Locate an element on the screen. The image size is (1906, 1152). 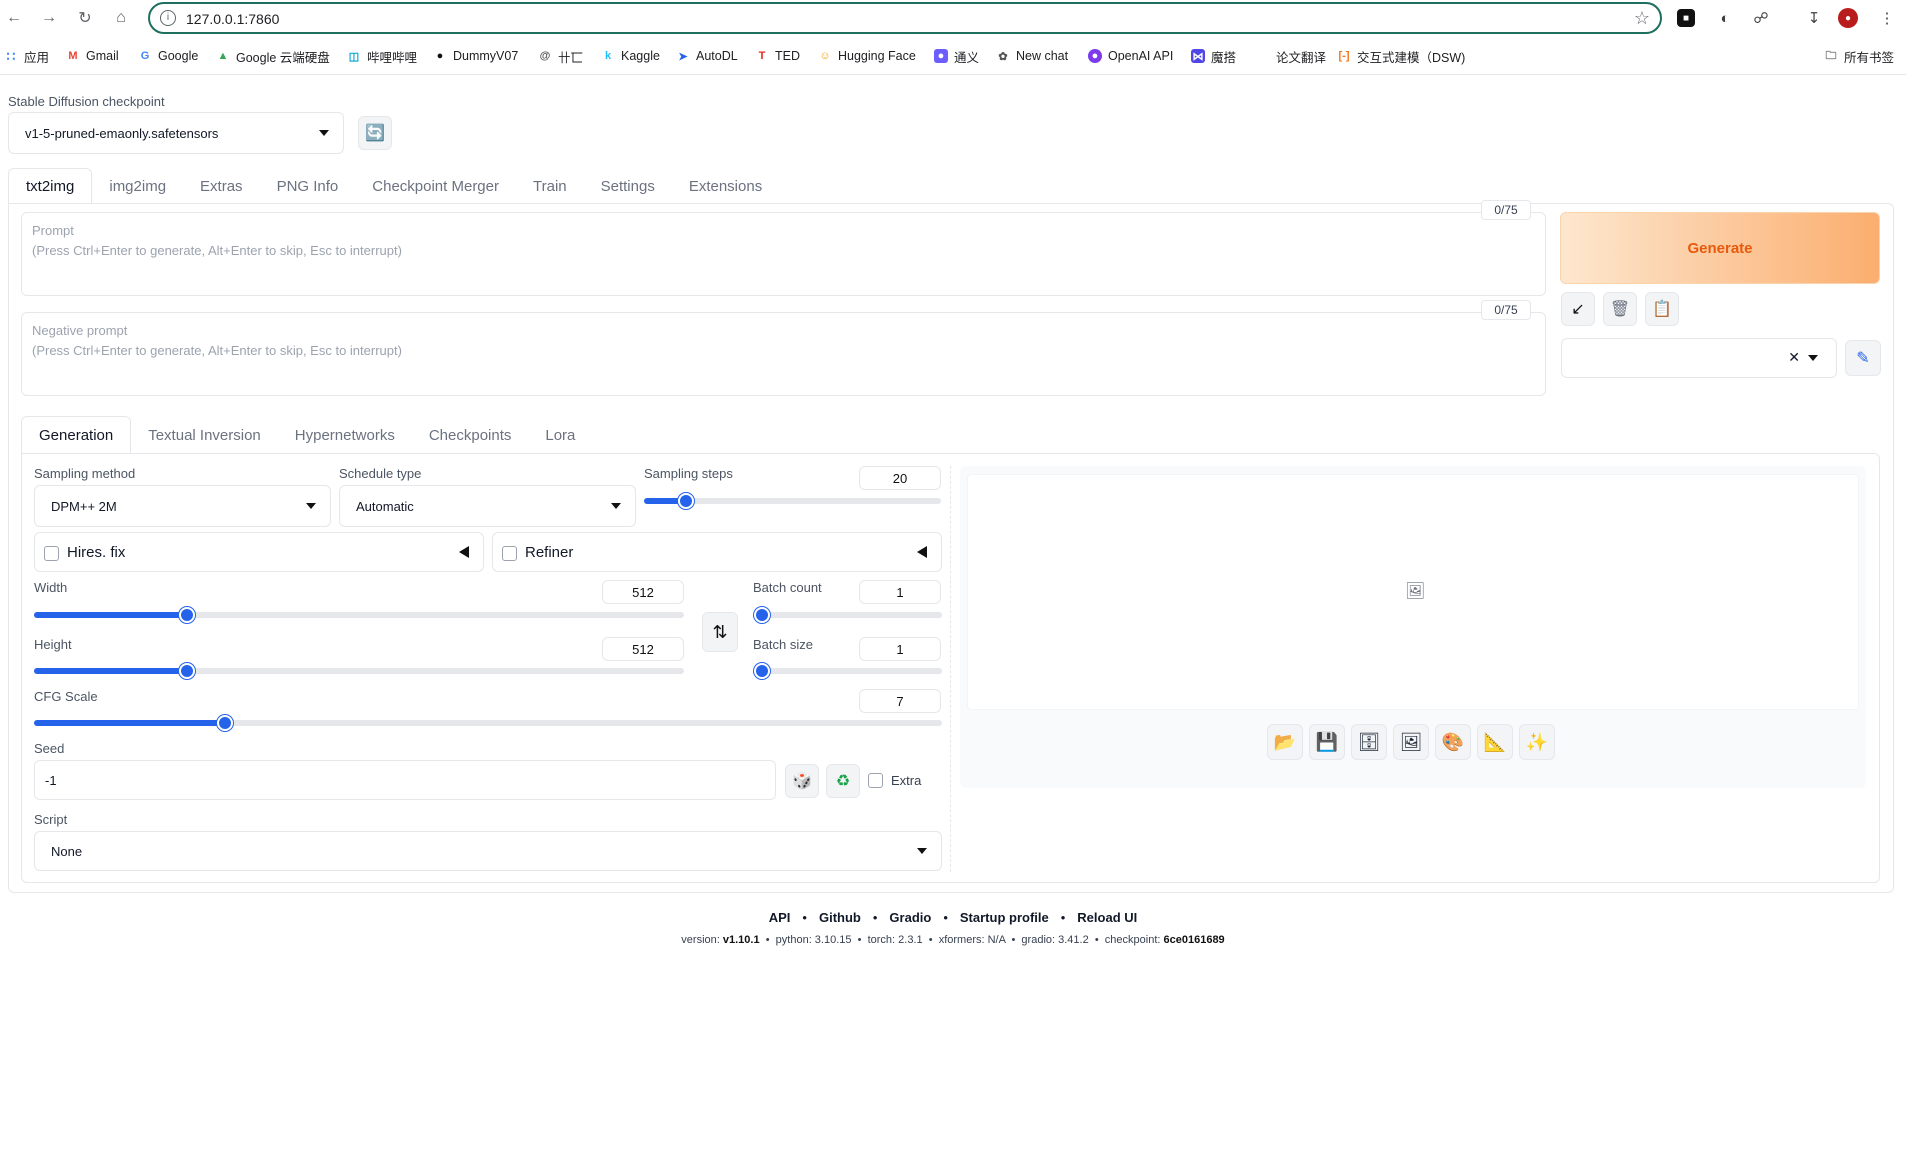
sampling-method-dropdown: DPM++ 2M is located at coordinates (182, 506).